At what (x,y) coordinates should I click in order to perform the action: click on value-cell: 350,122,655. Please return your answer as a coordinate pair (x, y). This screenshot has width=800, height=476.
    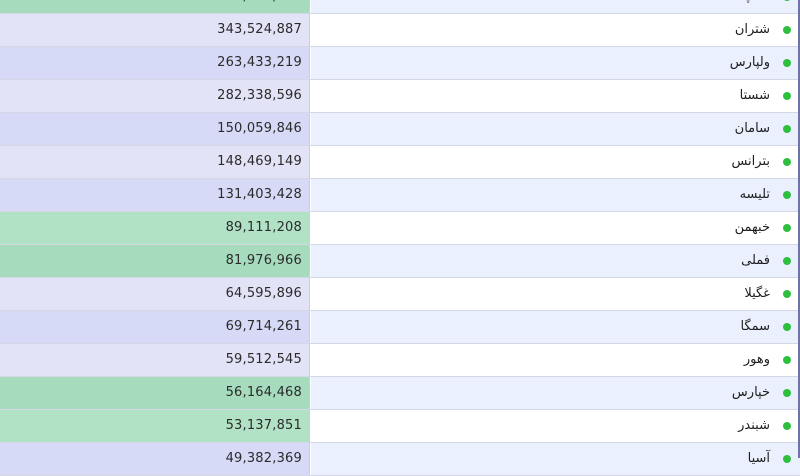
    Looking at the image, I should click on (155, 6).